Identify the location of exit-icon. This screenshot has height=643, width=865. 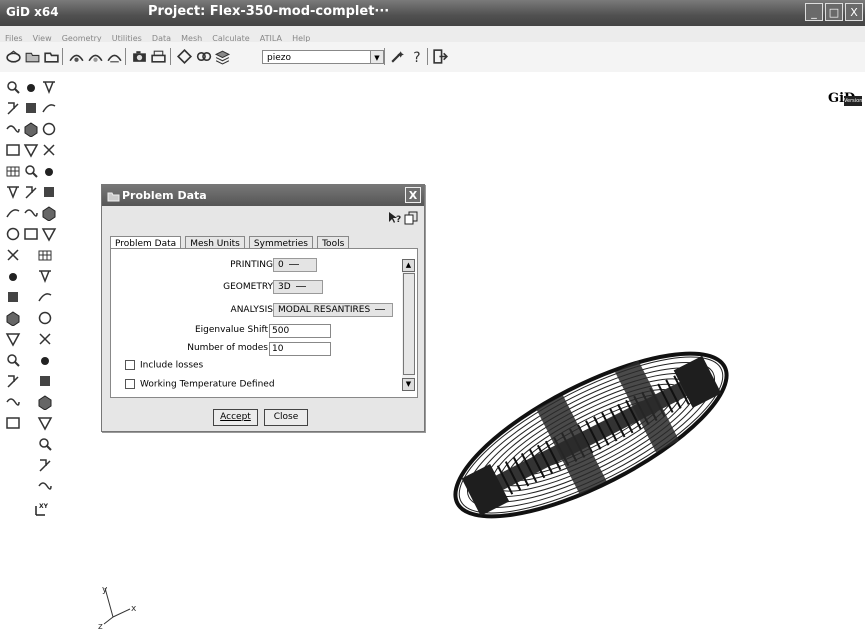
(440, 56).